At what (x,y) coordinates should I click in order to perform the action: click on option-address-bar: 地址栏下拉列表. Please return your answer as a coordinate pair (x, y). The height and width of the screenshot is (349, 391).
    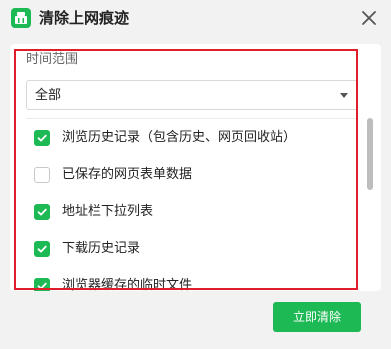
    Looking at the image, I should click on (194, 212).